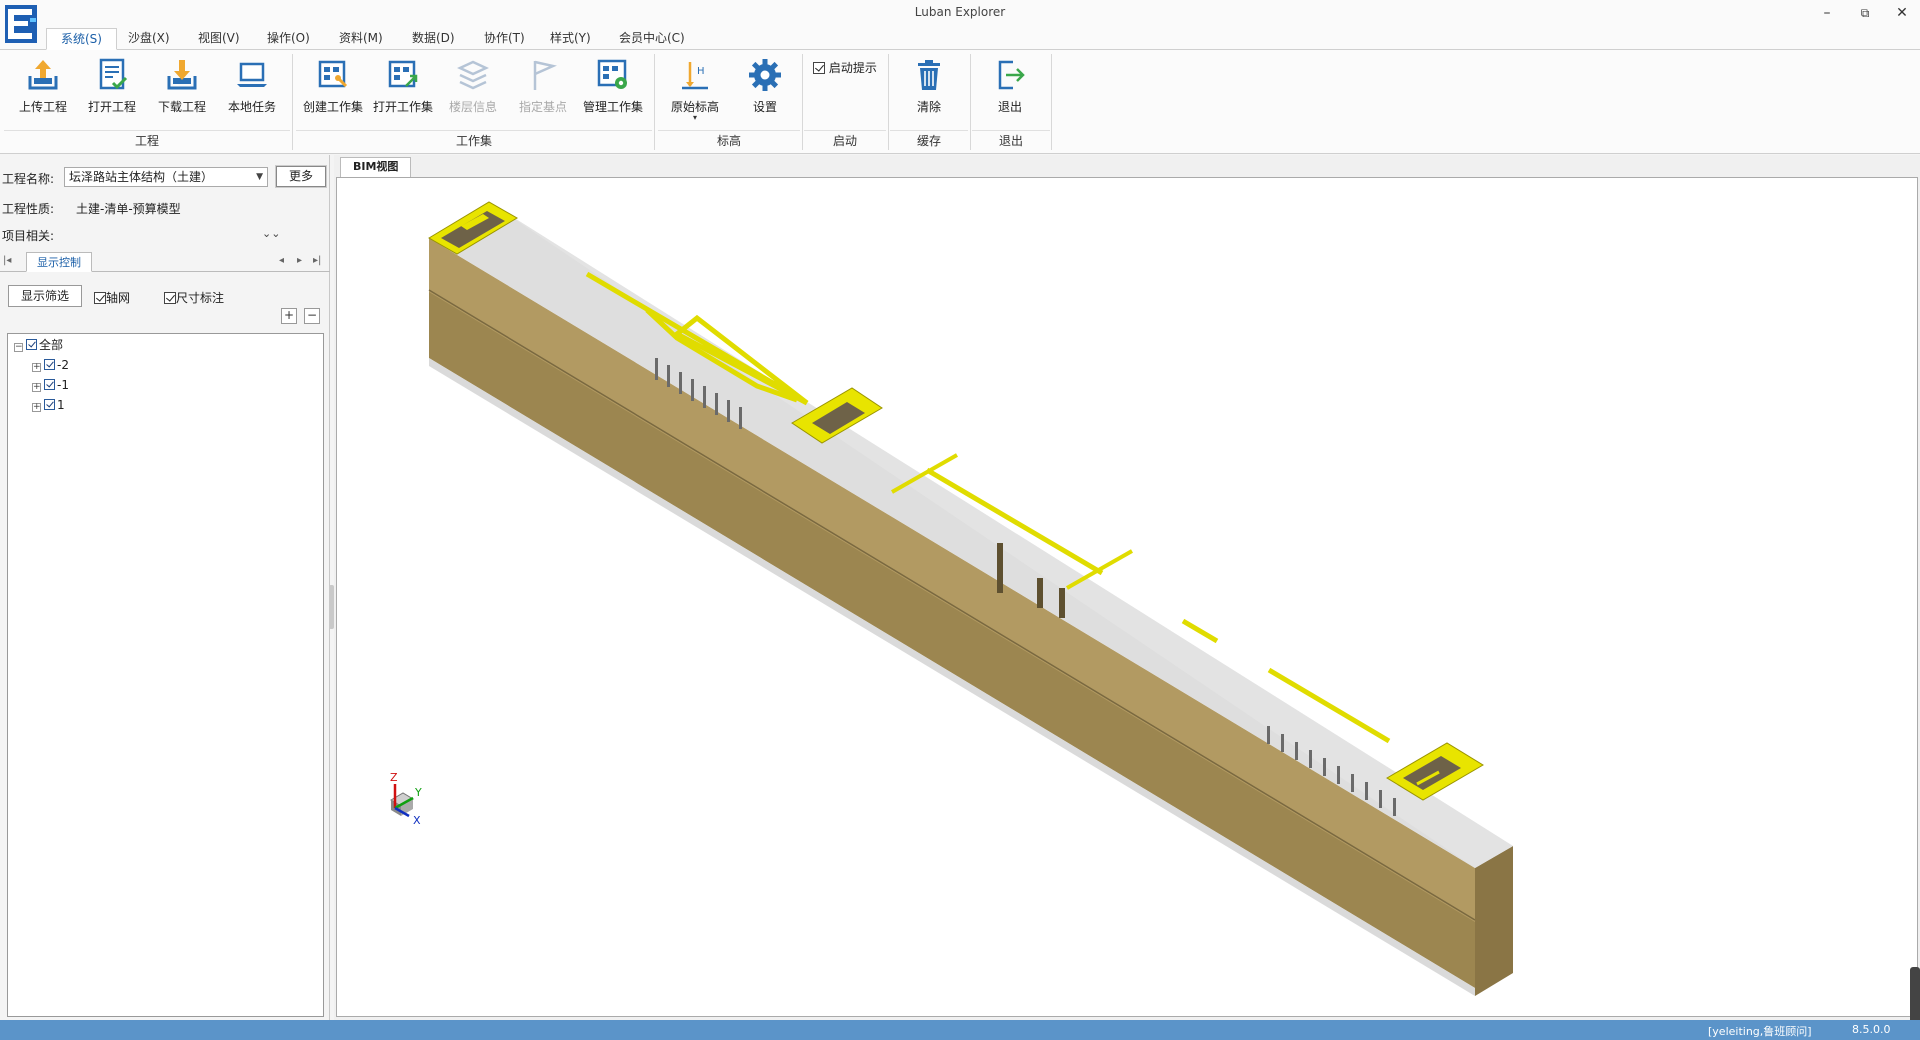 The image size is (1920, 1040). Describe the element at coordinates (63, 385) in the screenshot. I see `tree-node-label: -1` at that location.